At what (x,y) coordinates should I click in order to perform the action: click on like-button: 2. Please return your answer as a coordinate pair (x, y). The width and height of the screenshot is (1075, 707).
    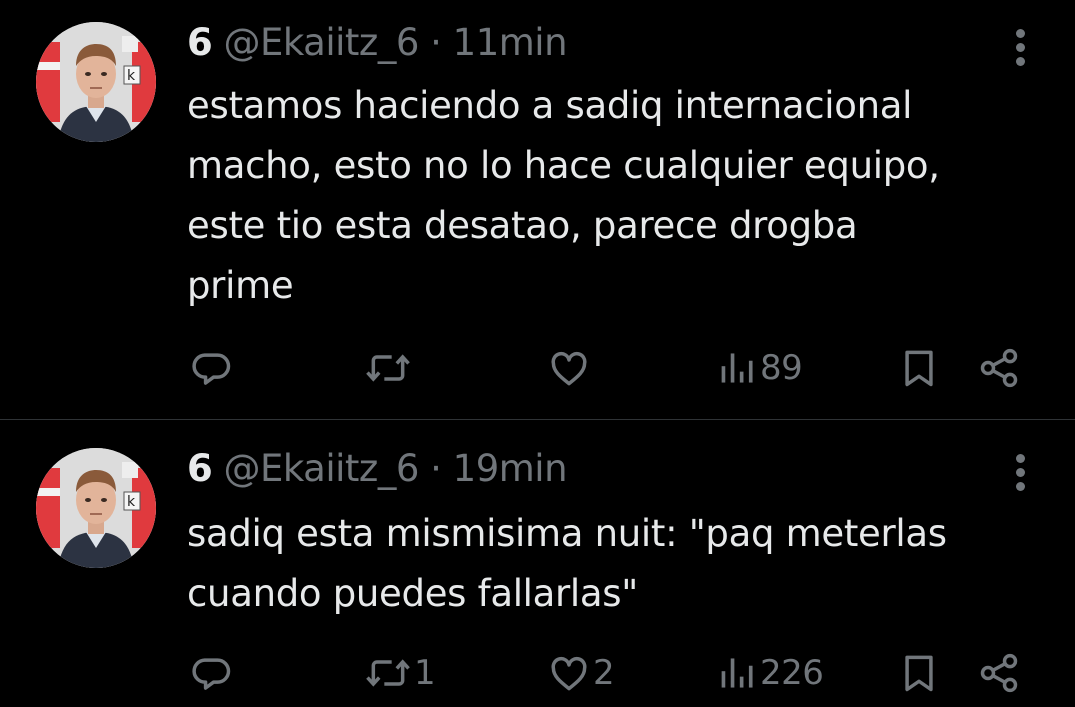
    Looking at the image, I should click on (581, 673).